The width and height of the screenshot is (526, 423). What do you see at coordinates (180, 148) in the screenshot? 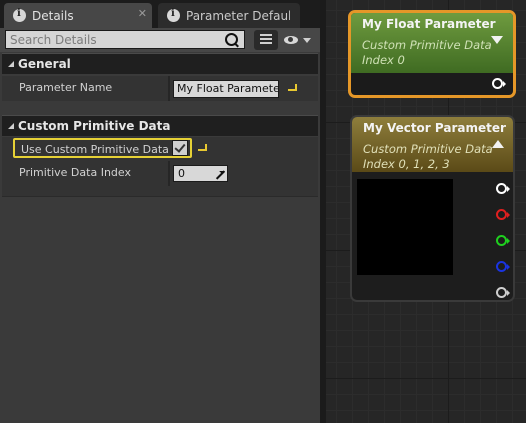
I see `use-custom-primitive-data-checkbox` at bounding box center [180, 148].